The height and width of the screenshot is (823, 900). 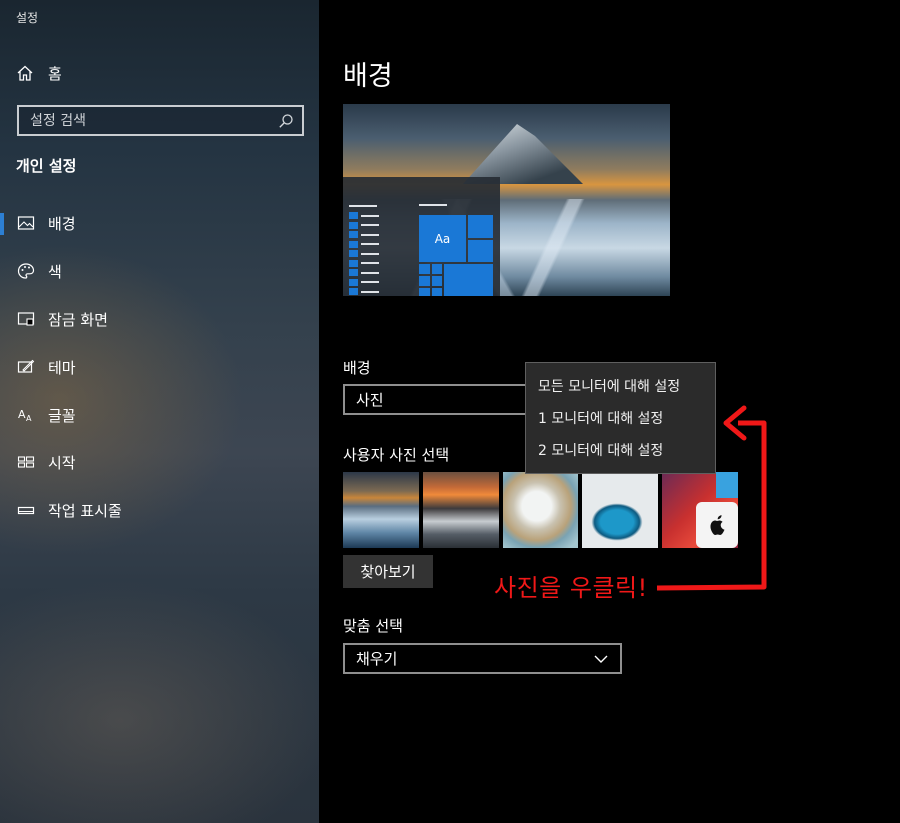 What do you see at coordinates (25, 73) in the screenshot?
I see `home-icon` at bounding box center [25, 73].